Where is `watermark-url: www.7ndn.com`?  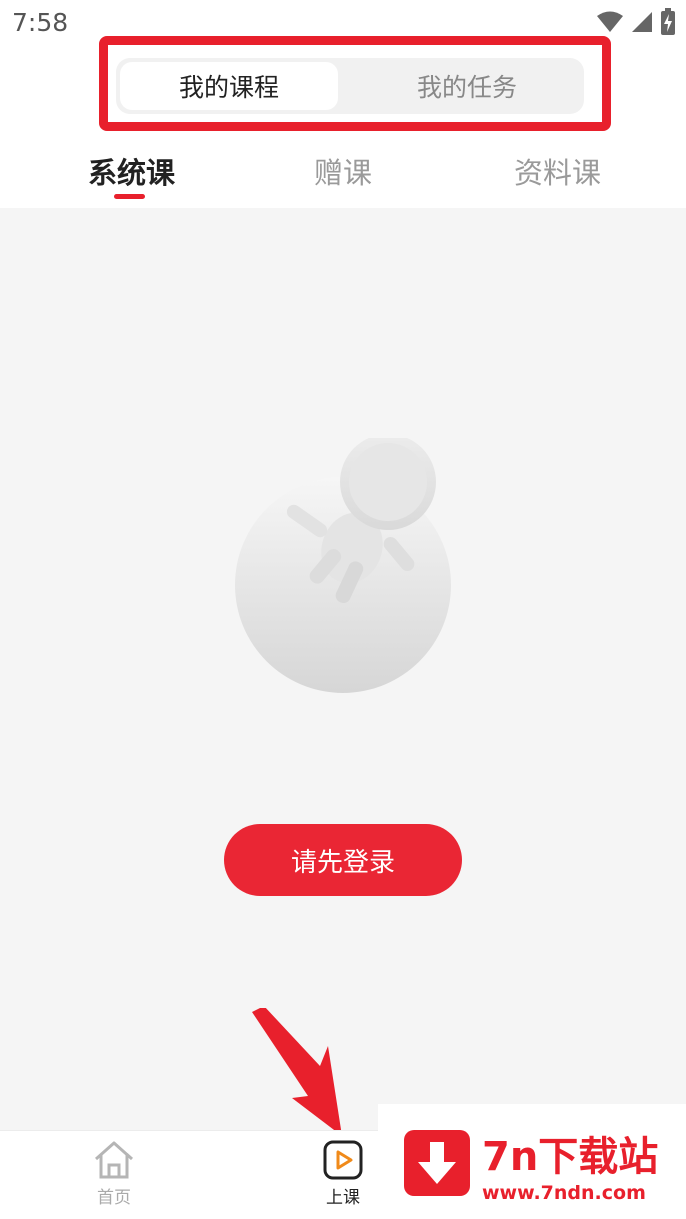 watermark-url: www.7ndn.com is located at coordinates (564, 1193).